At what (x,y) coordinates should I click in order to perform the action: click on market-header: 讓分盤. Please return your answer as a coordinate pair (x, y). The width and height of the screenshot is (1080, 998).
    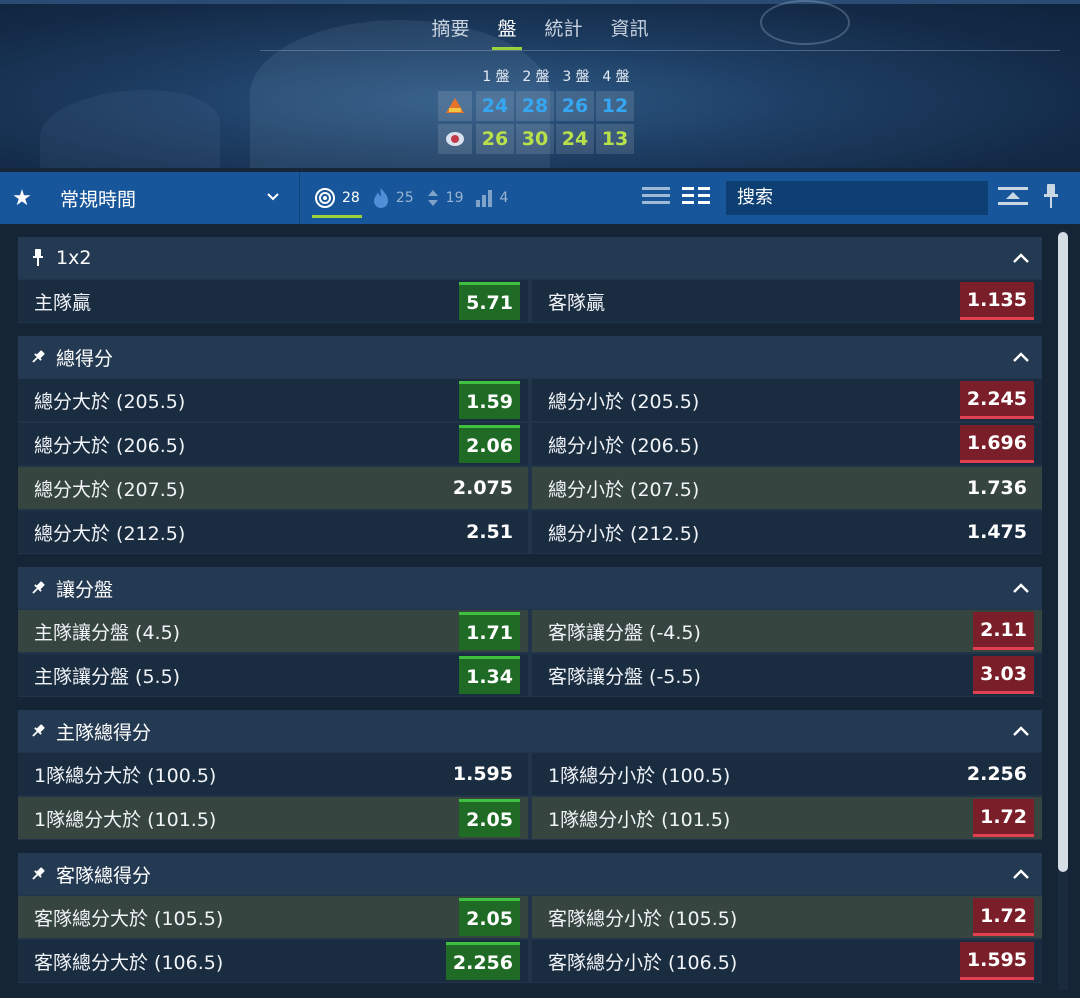
    Looking at the image, I should click on (530, 588).